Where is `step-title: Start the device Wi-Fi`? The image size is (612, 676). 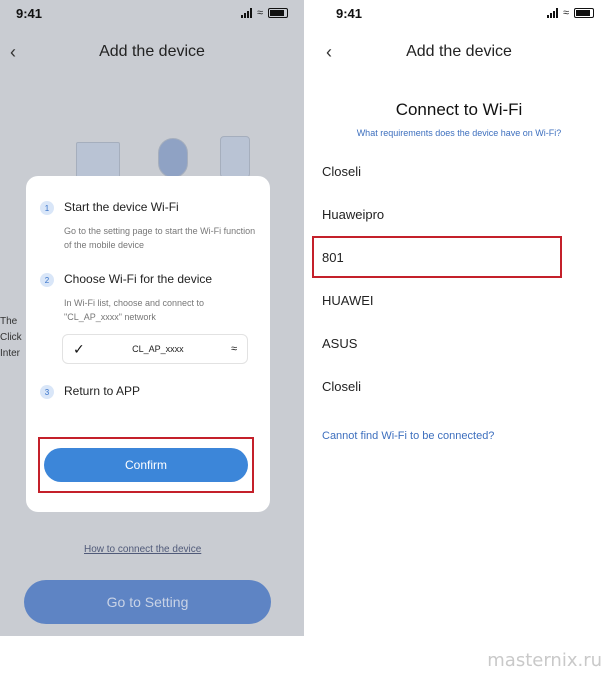 step-title: Start the device Wi-Fi is located at coordinates (121, 207).